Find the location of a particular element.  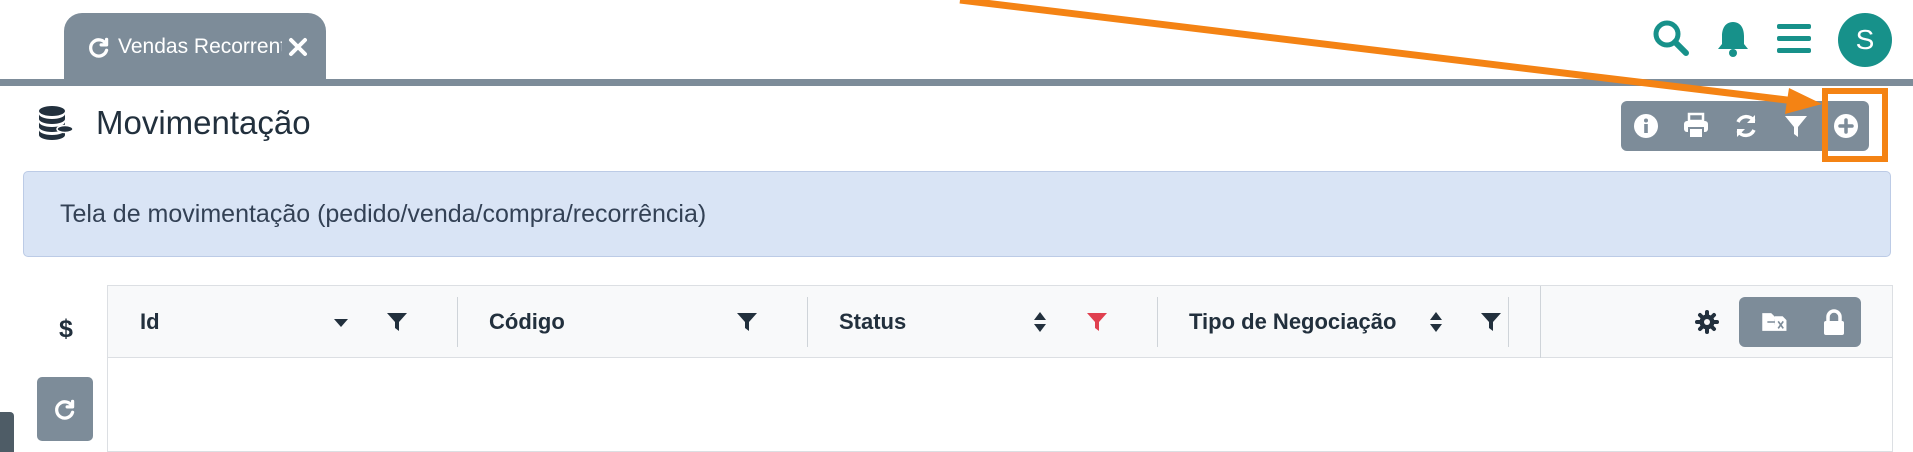

sort-desc-icon is located at coordinates (341, 322).